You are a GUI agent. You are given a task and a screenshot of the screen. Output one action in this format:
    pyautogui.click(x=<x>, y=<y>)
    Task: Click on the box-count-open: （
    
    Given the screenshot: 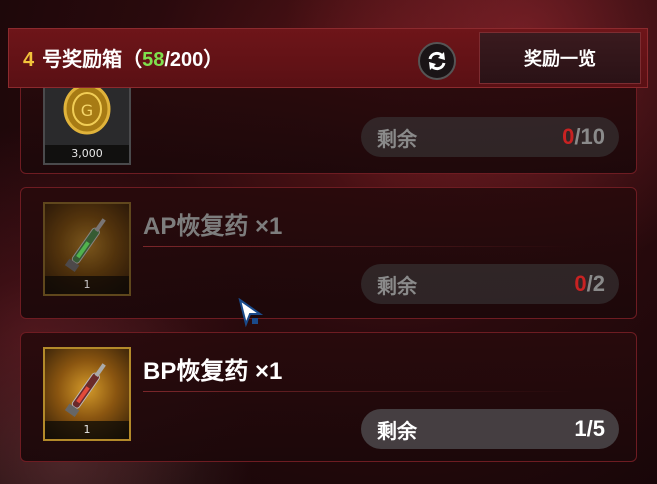 What is the action you would take?
    pyautogui.click(x=132, y=60)
    